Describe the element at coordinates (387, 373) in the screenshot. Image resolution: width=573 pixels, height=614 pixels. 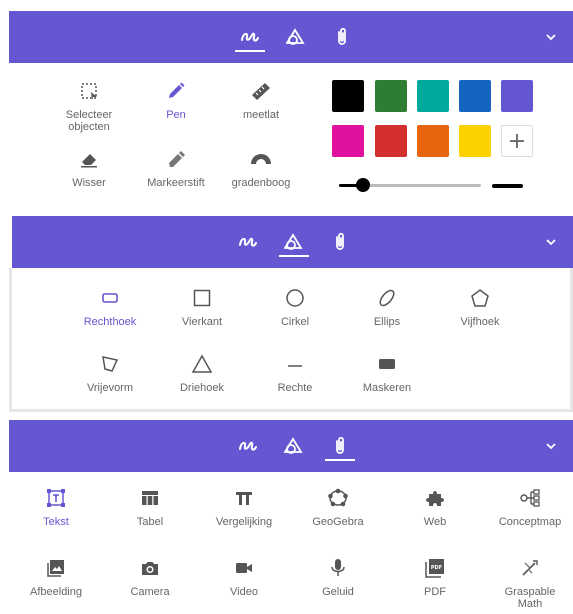
I see `mask-tool: Maskeren` at that location.